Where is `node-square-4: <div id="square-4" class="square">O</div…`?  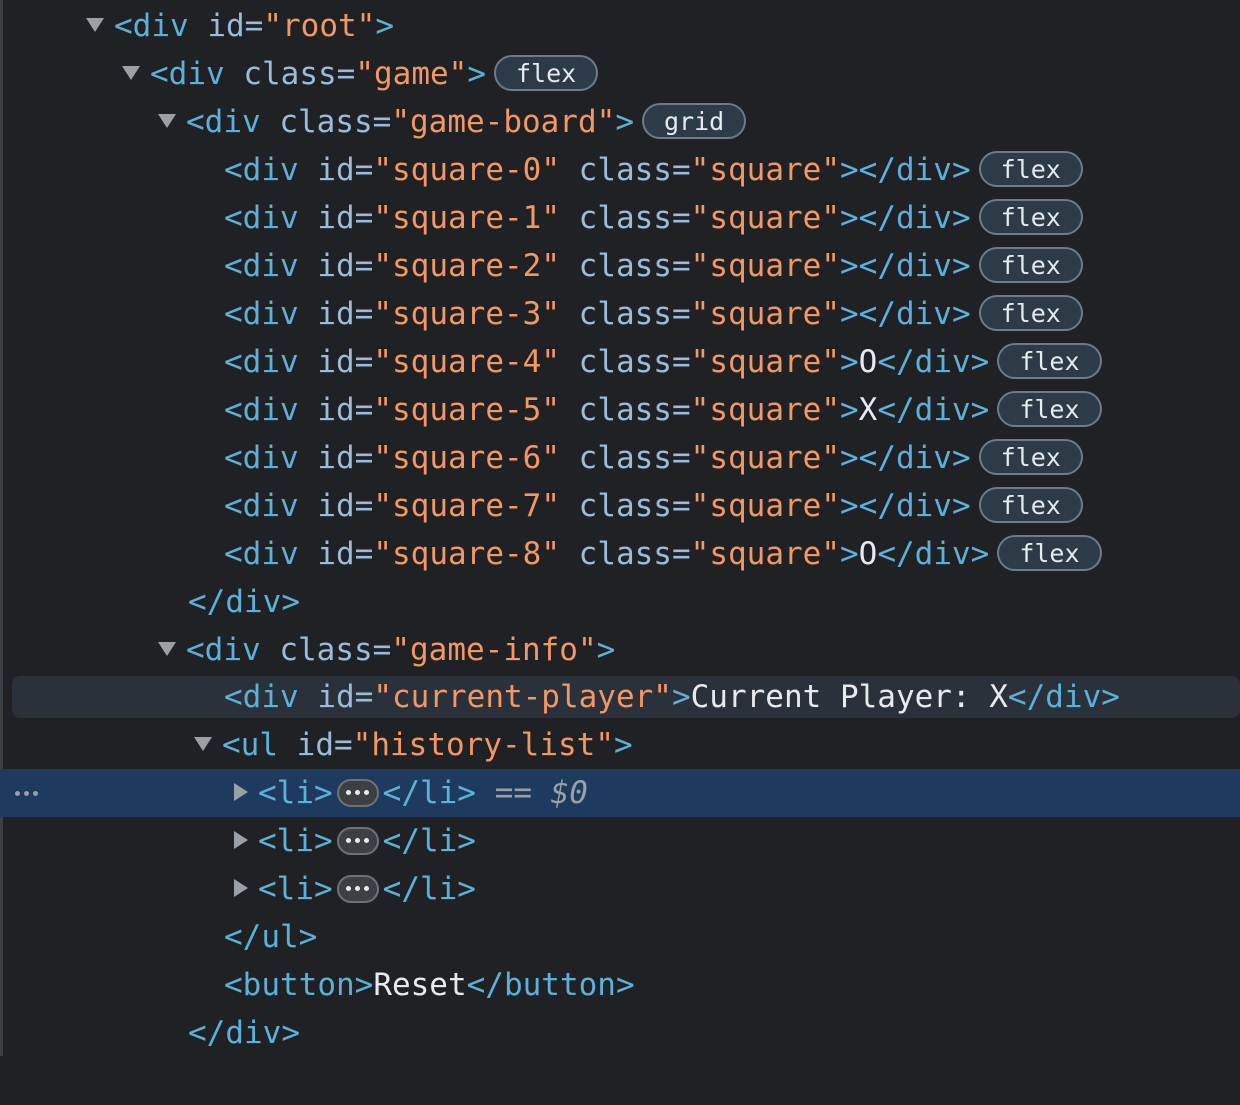 node-square-4: <div id="square-4" class="square">O</div… is located at coordinates (620, 362).